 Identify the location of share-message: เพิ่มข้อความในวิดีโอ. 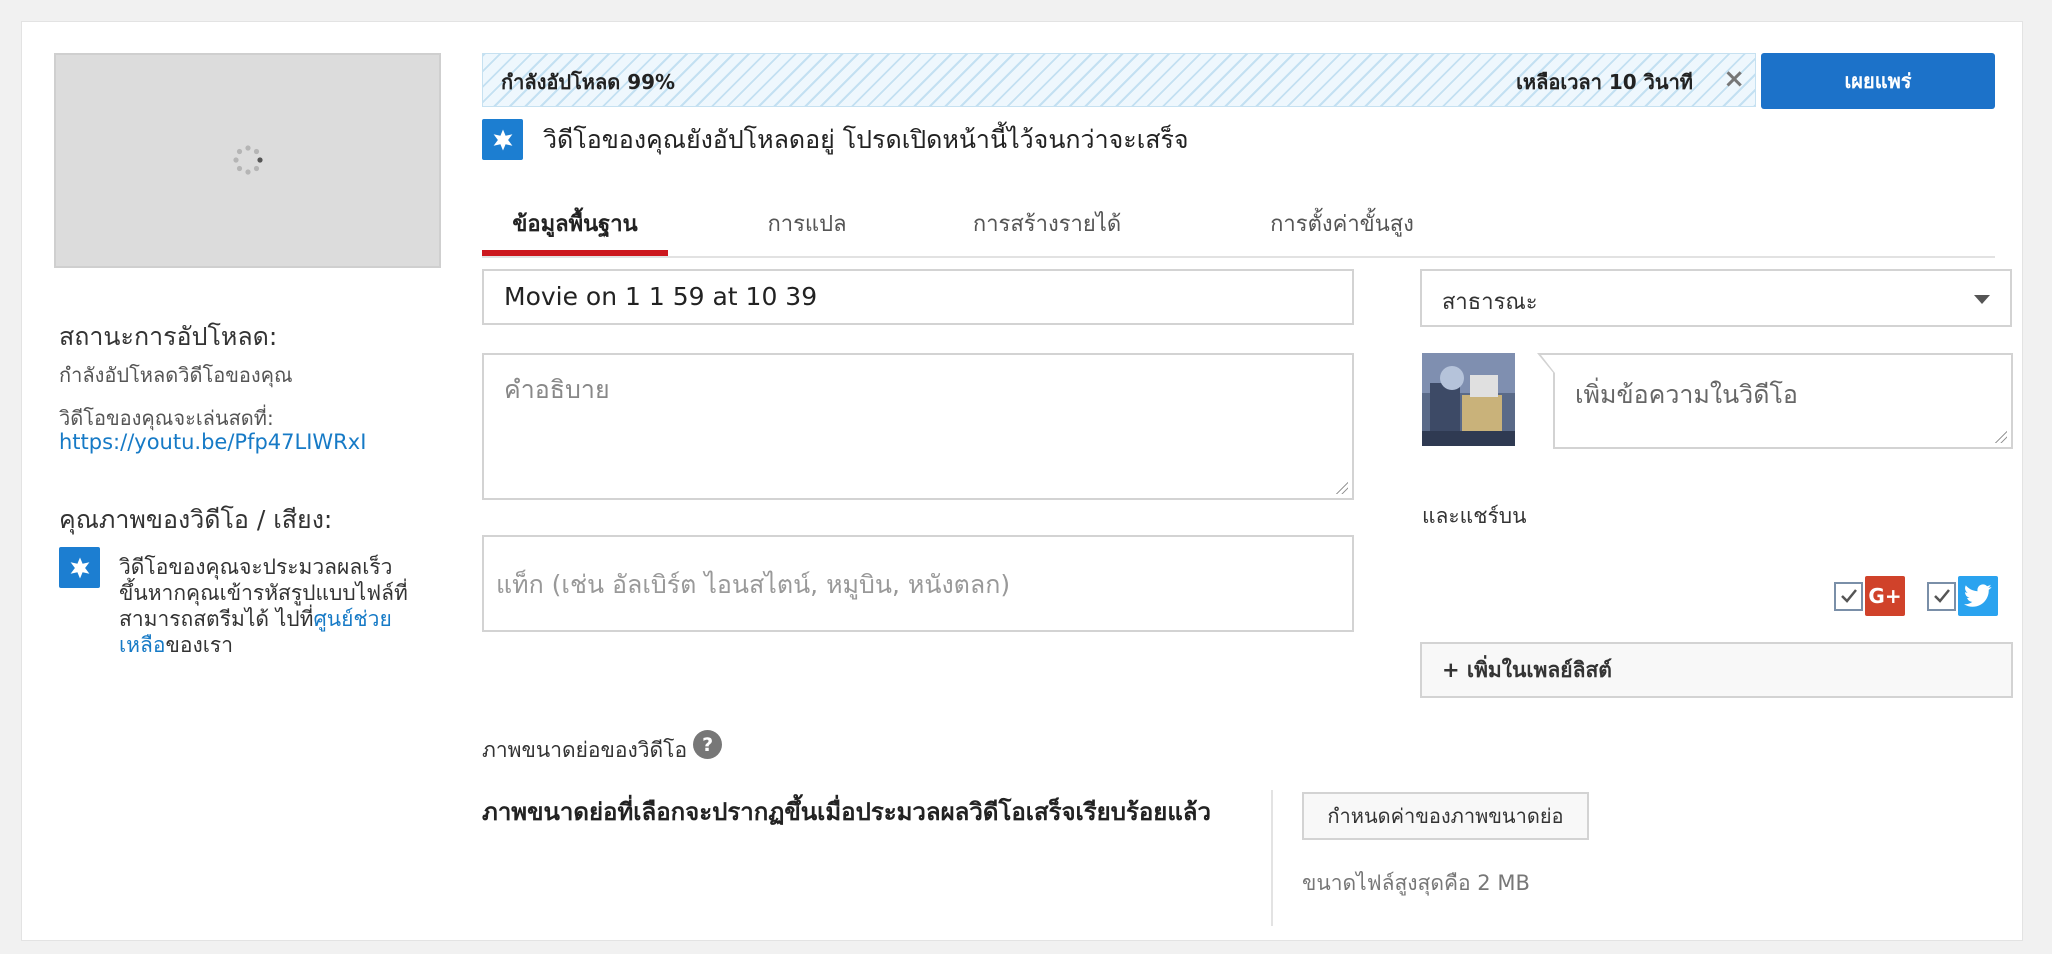
(1773, 401).